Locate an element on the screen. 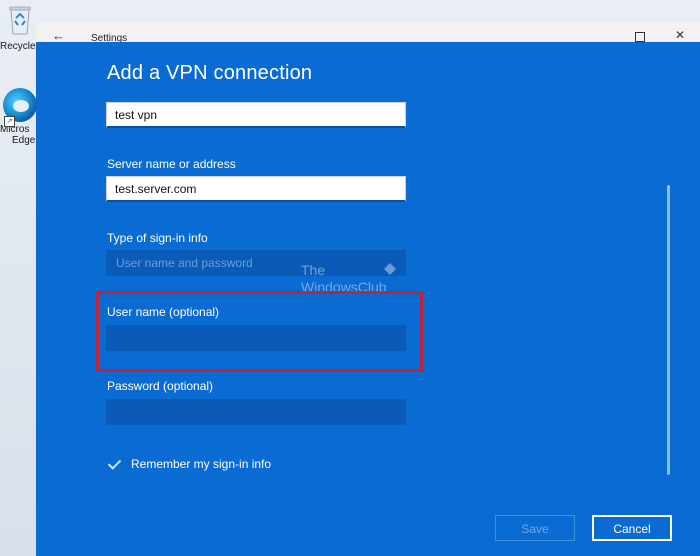 Image resolution: width=700 pixels, height=556 pixels. cancel-button: Cancel is located at coordinates (632, 528).